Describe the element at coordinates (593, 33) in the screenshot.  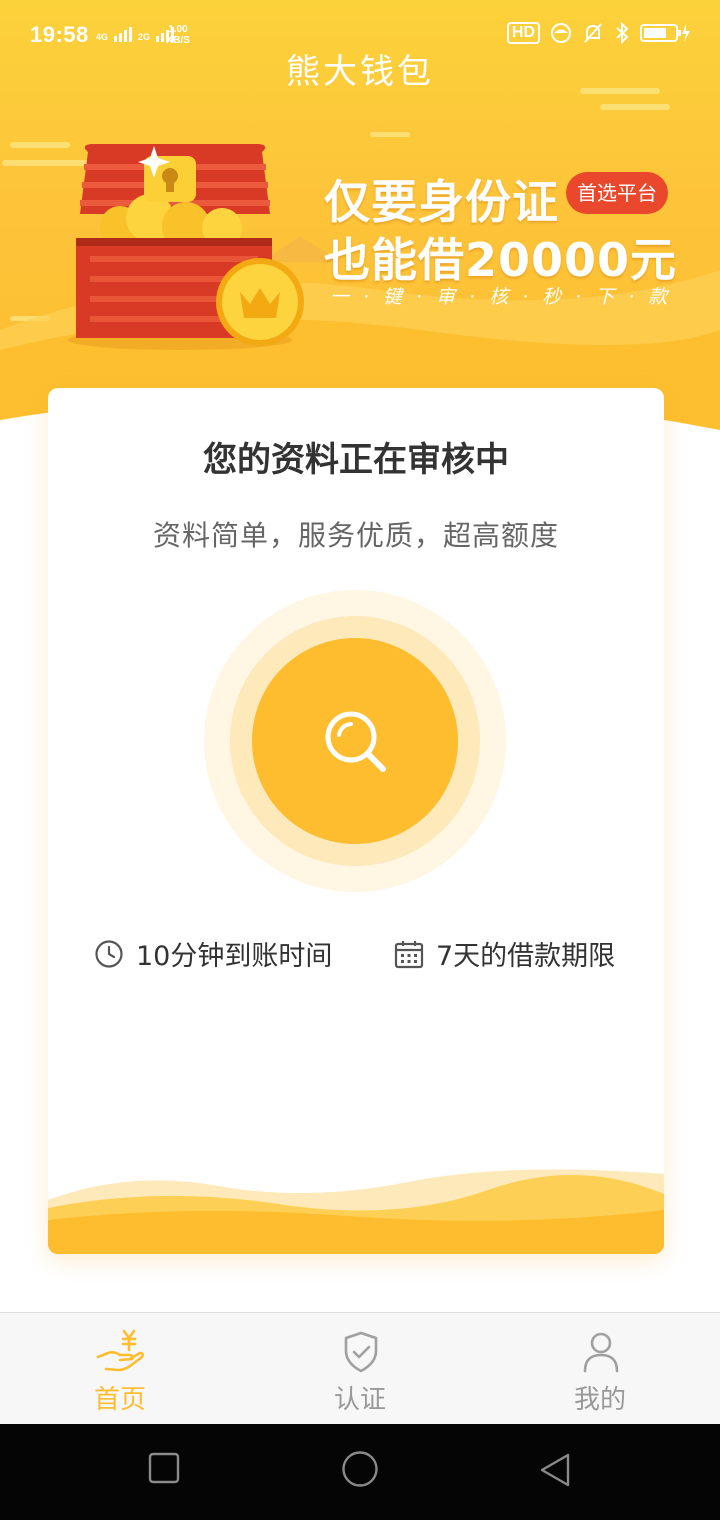
I see `mute-bell-icon` at that location.